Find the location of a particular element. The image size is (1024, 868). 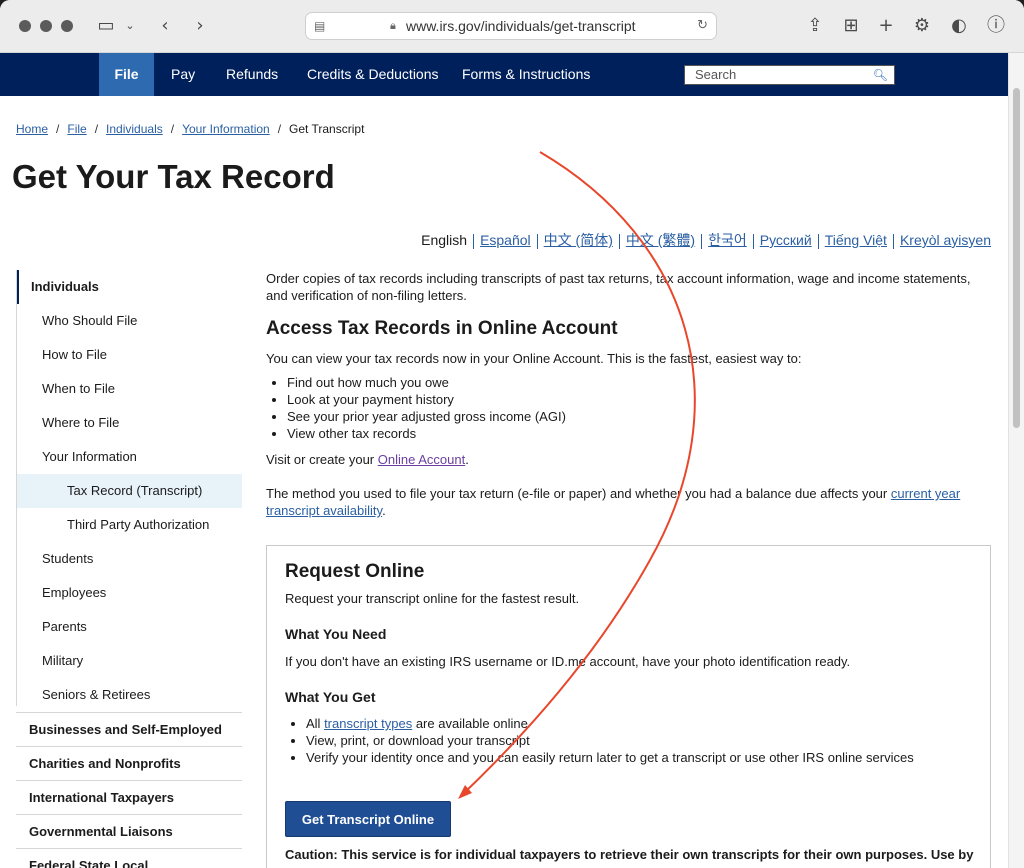

visit-suffix: . is located at coordinates (467, 459).